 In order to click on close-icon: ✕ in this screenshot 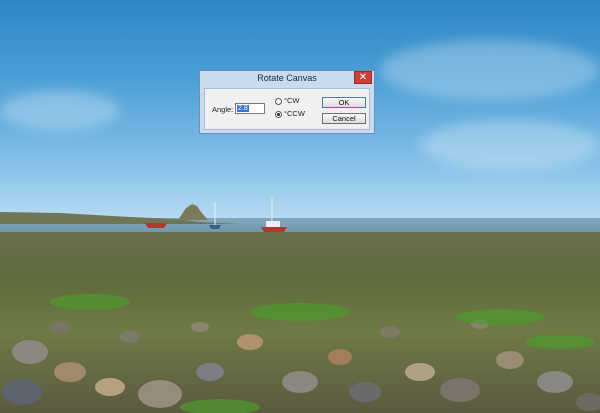, I will do `click(363, 77)`.